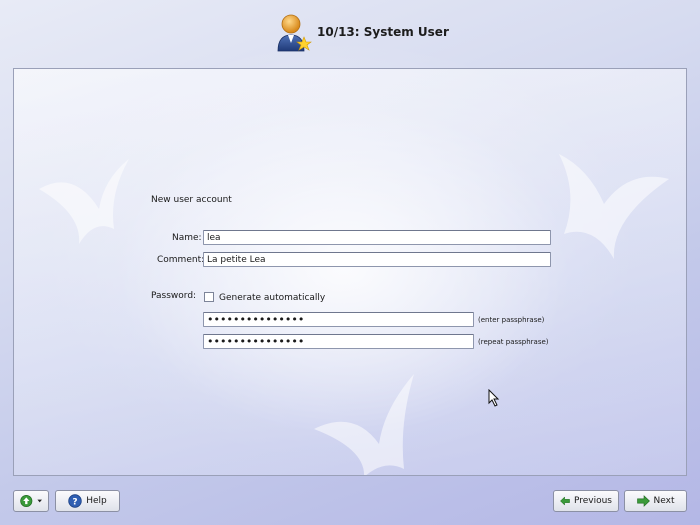  I want to click on mouse-cursor-icon, so click(494, 398).